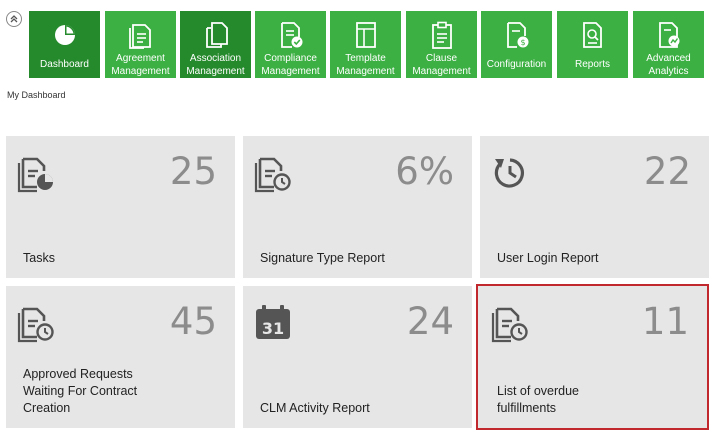 This screenshot has width=720, height=441. I want to click on nav-label: Advanced Analytics, so click(668, 65).